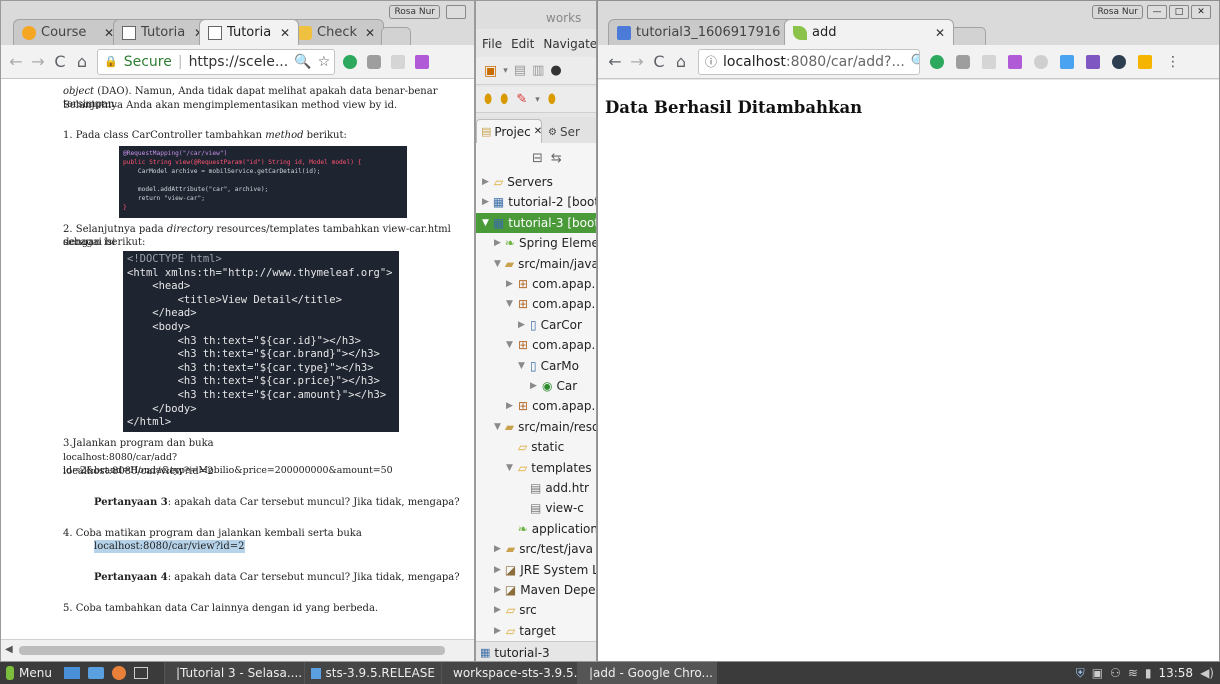 The width and height of the screenshot is (1220, 684). What do you see at coordinates (869, 32) in the screenshot?
I see `tab-add: add ✕` at bounding box center [869, 32].